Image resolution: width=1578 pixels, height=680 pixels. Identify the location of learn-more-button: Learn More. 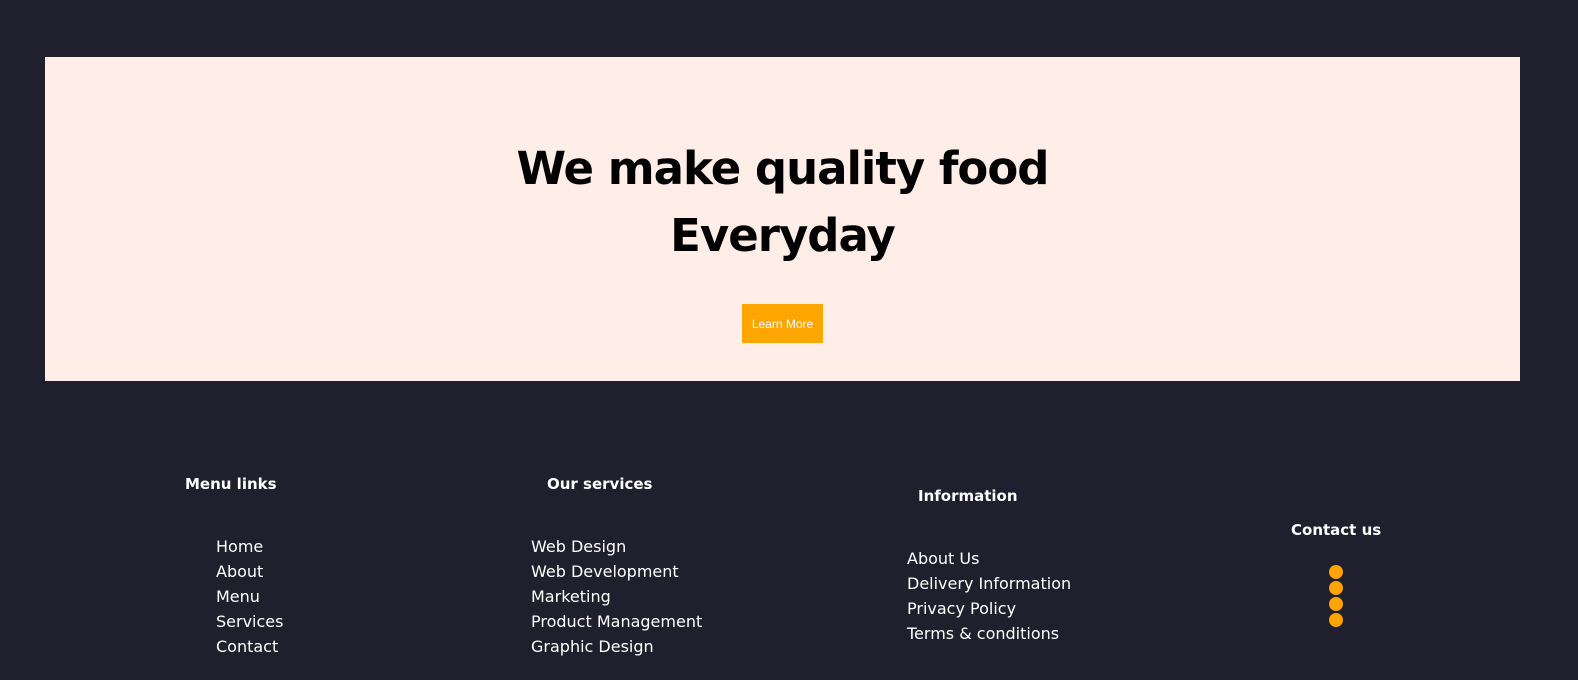
(782, 323).